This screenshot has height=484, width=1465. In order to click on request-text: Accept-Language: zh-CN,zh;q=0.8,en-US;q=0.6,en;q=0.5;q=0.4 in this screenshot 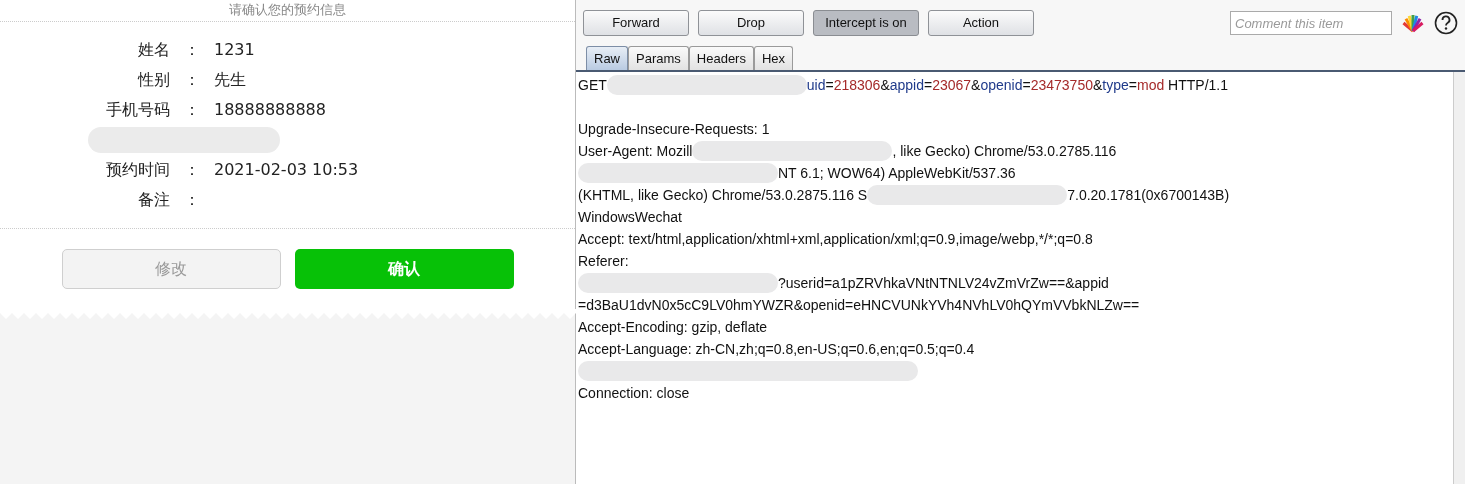, I will do `click(776, 349)`.